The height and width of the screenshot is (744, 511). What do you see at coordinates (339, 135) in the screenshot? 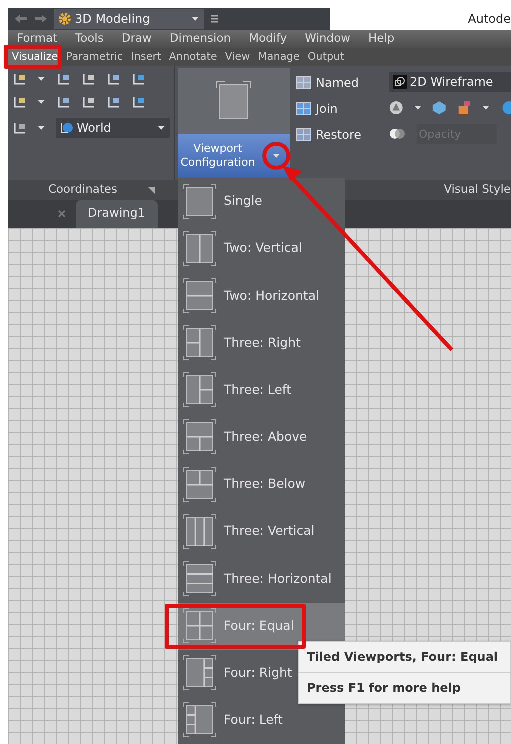
I see `tool-label: Restore` at bounding box center [339, 135].